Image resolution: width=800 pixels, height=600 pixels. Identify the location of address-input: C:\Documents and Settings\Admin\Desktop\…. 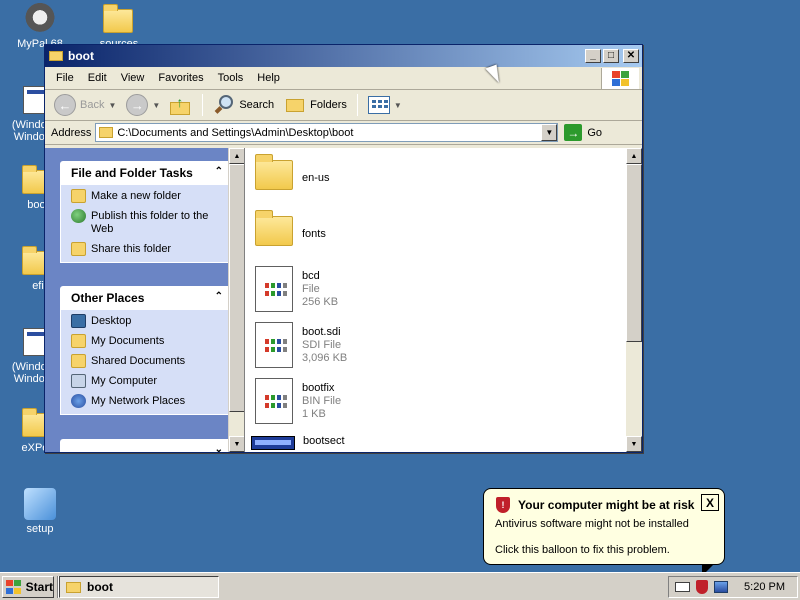
(327, 132).